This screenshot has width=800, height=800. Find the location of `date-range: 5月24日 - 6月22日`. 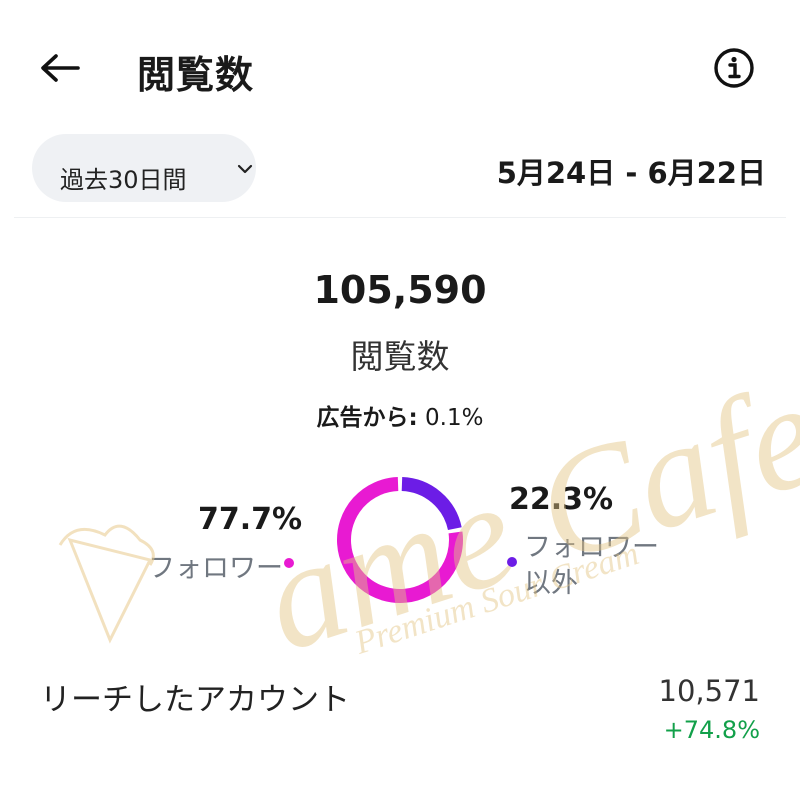

date-range: 5月24日 - 6月22日 is located at coordinates (631, 173).